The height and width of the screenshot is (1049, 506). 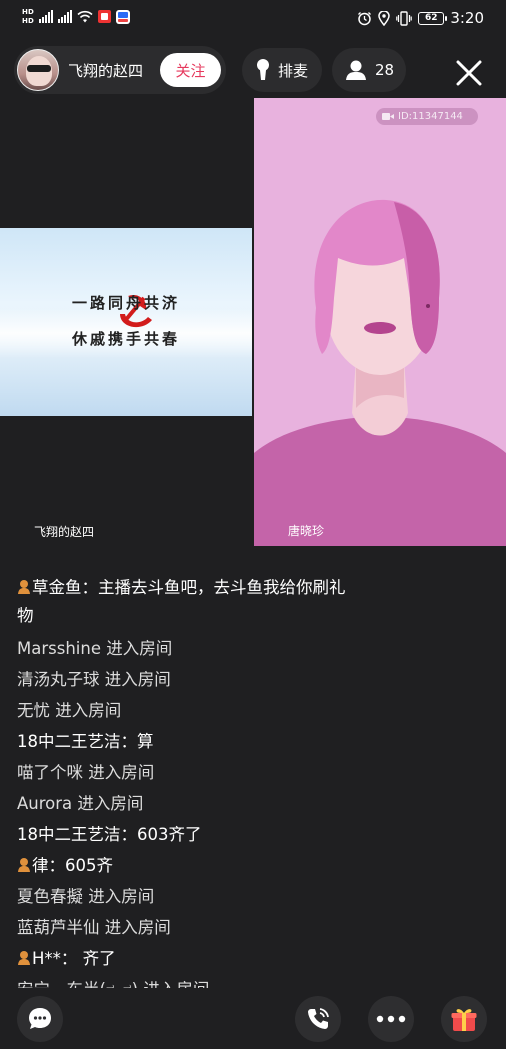 What do you see at coordinates (50, 896) in the screenshot?
I see `chat-username: 夏色春擬` at bounding box center [50, 896].